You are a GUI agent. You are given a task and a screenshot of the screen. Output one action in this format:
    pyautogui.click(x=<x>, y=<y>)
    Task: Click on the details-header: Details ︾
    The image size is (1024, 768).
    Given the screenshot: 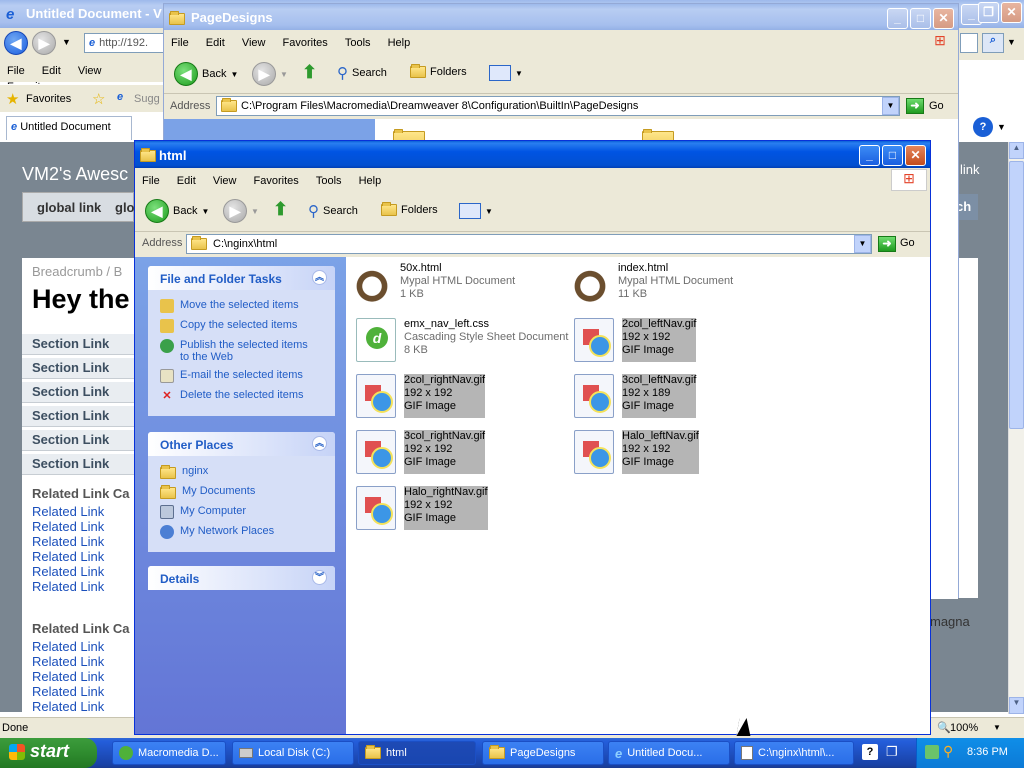 What is the action you would take?
    pyautogui.click(x=241, y=578)
    